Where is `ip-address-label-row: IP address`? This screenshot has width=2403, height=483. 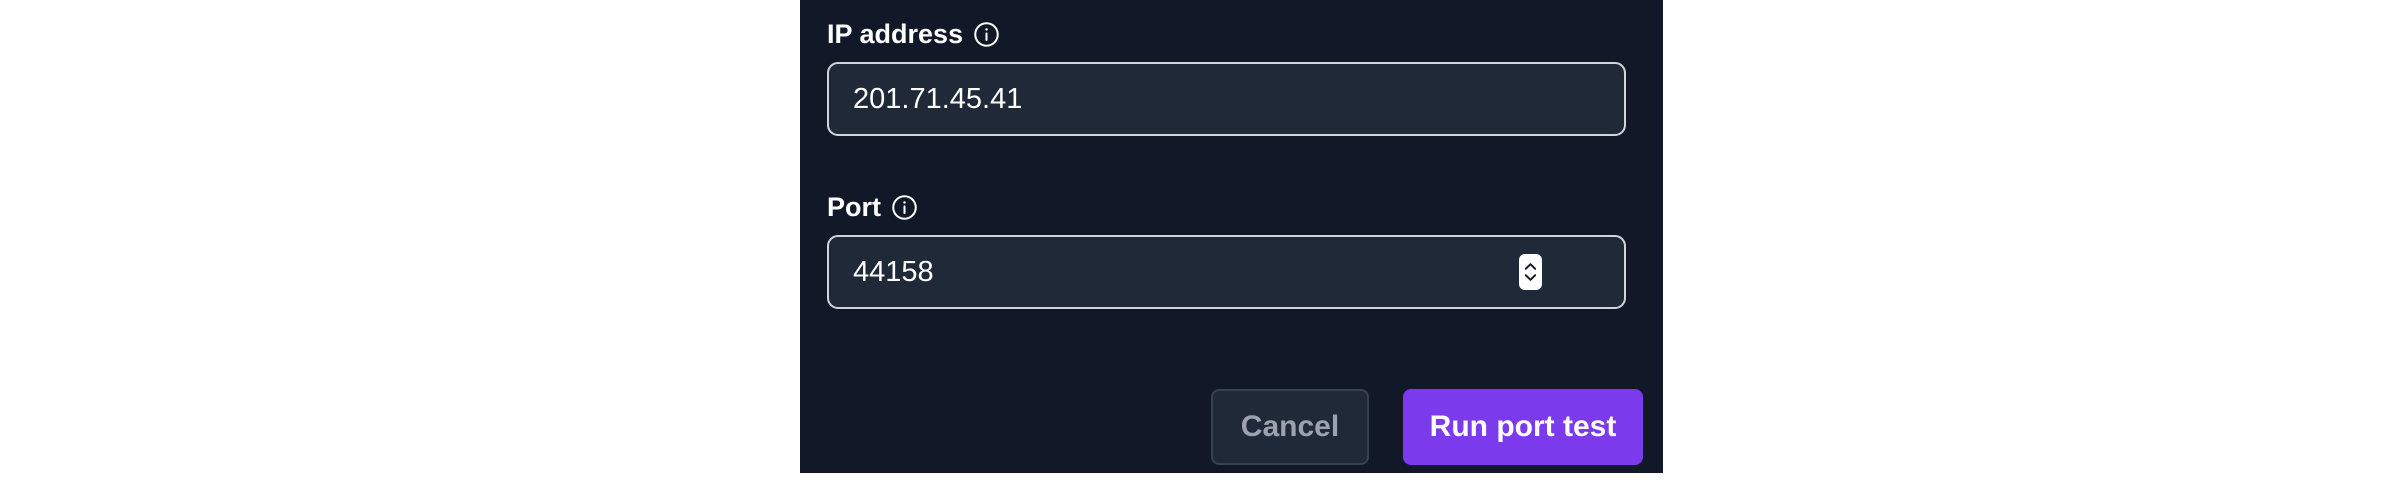
ip-address-label-row: IP address is located at coordinates (913, 34).